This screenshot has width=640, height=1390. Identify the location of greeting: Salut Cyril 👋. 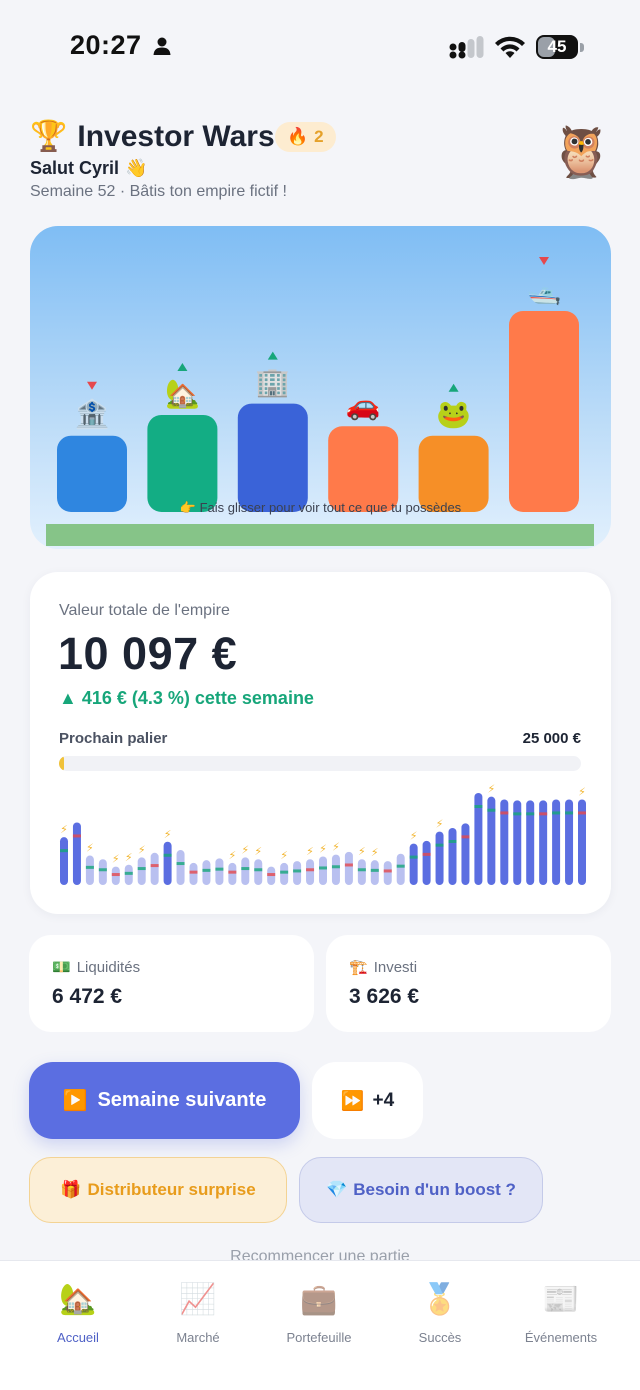
(88, 168).